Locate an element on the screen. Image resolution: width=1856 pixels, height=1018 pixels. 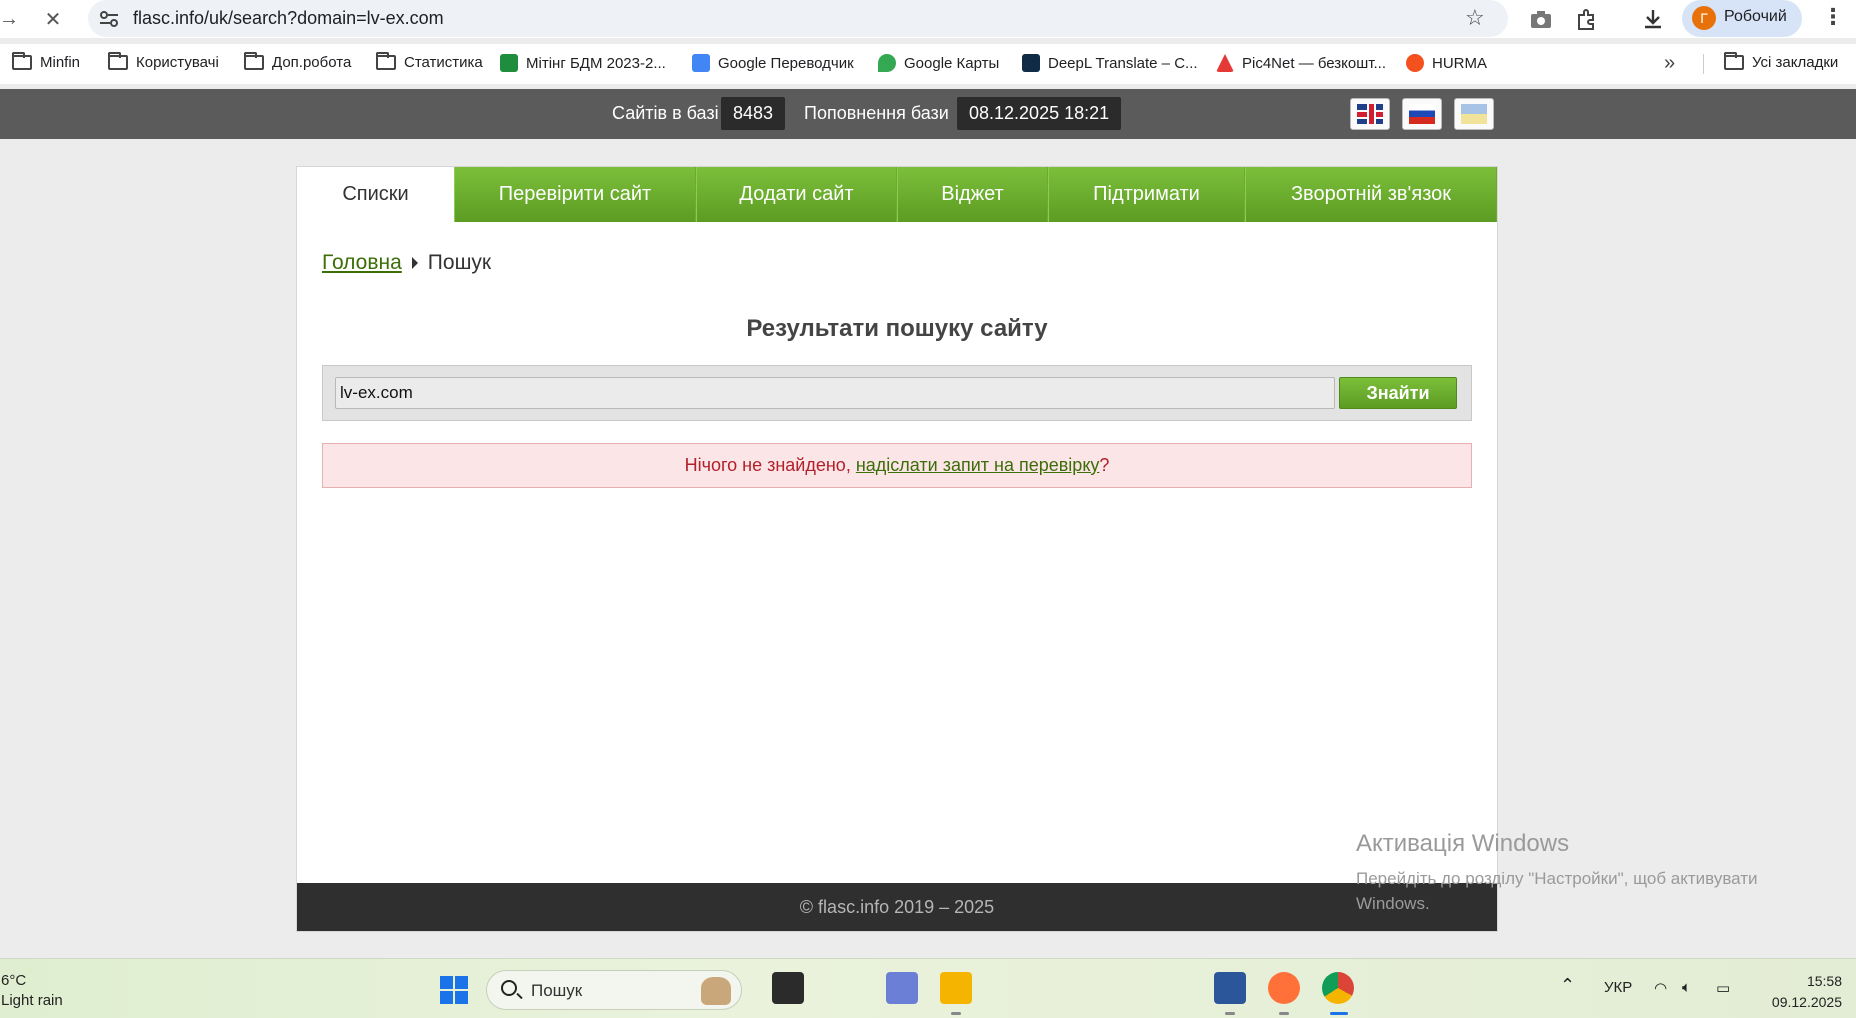
active-indicator is located at coordinates (1339, 1013).